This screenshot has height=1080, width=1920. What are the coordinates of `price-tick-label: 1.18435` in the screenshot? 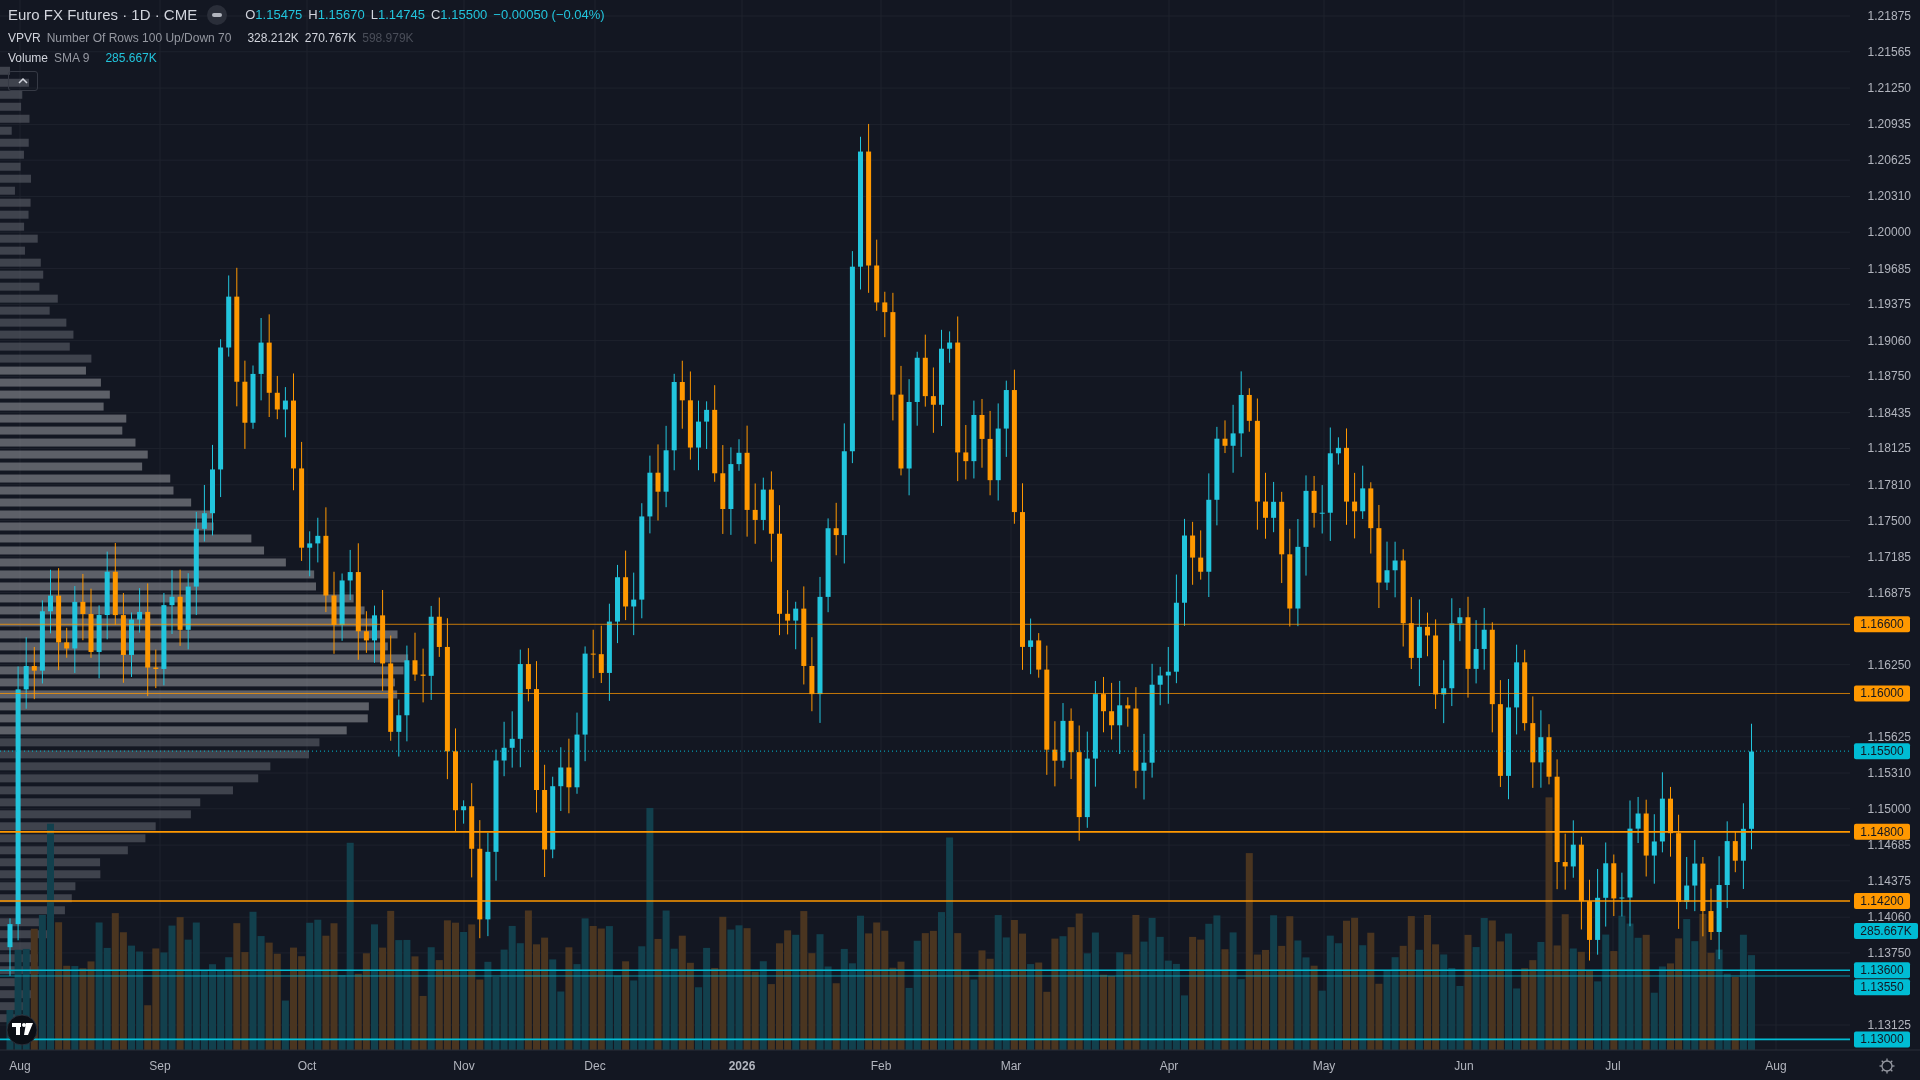 It's located at (1889, 412).